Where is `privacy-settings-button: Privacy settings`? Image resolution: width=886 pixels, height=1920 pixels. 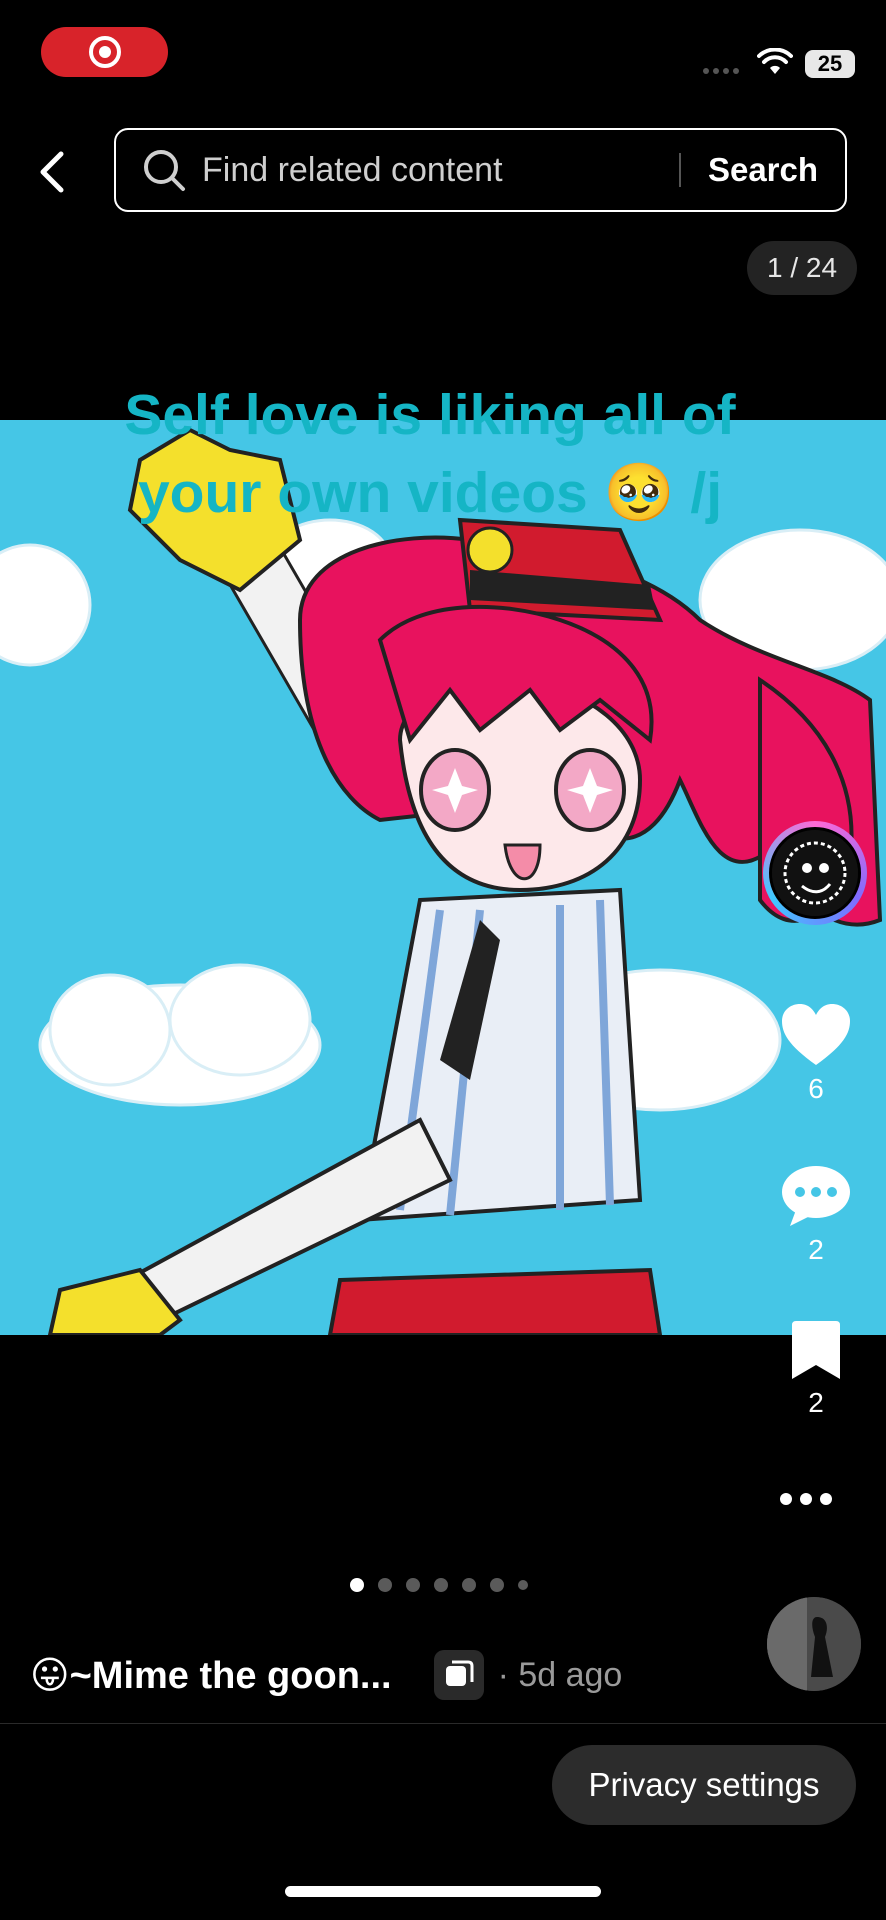 privacy-settings-button: Privacy settings is located at coordinates (704, 1785).